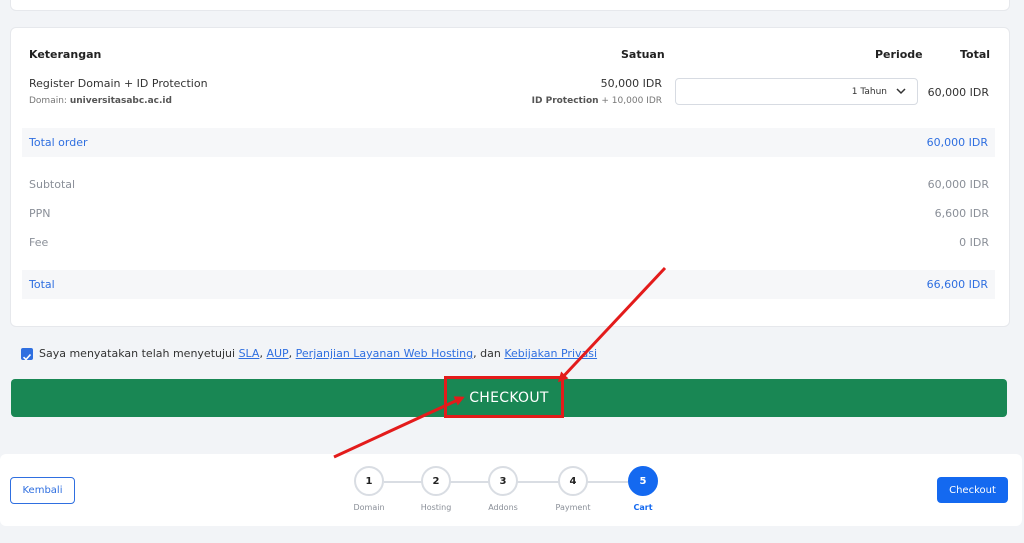  Describe the element at coordinates (369, 507) in the screenshot. I see `step-label-domain: Domain` at that location.